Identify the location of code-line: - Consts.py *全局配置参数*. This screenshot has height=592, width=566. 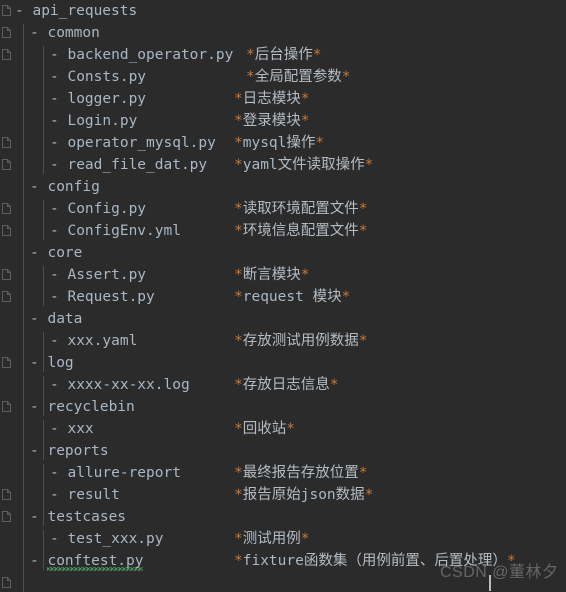
(283, 77).